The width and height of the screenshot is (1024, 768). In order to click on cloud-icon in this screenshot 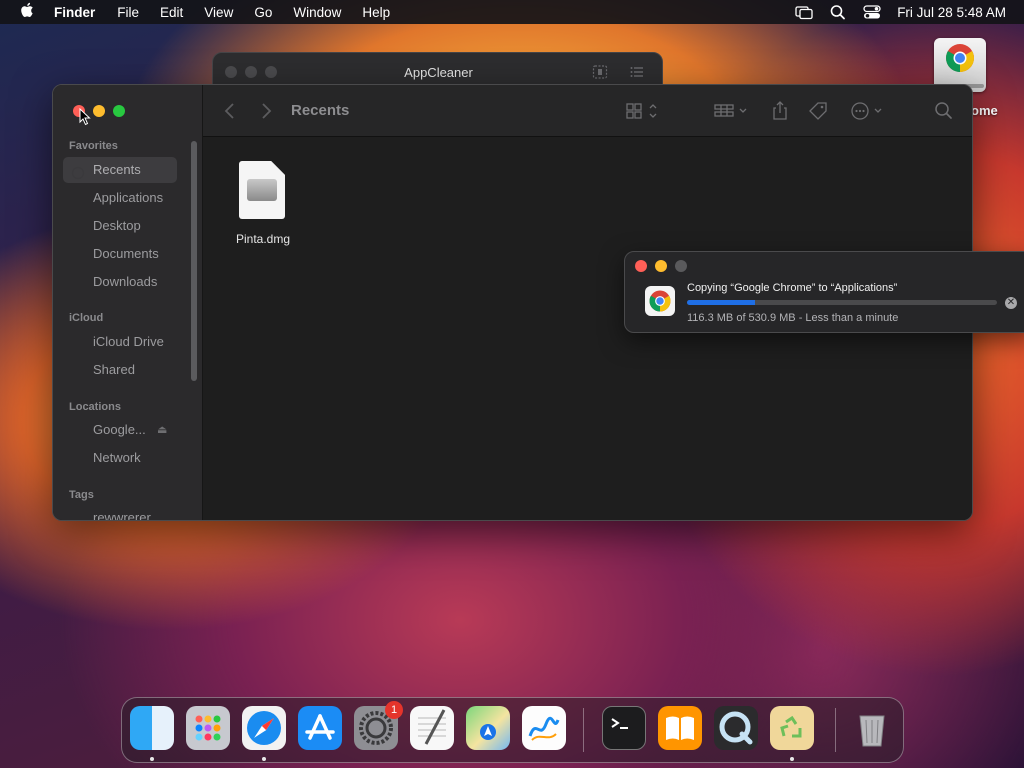, I will do `click(78, 342)`.